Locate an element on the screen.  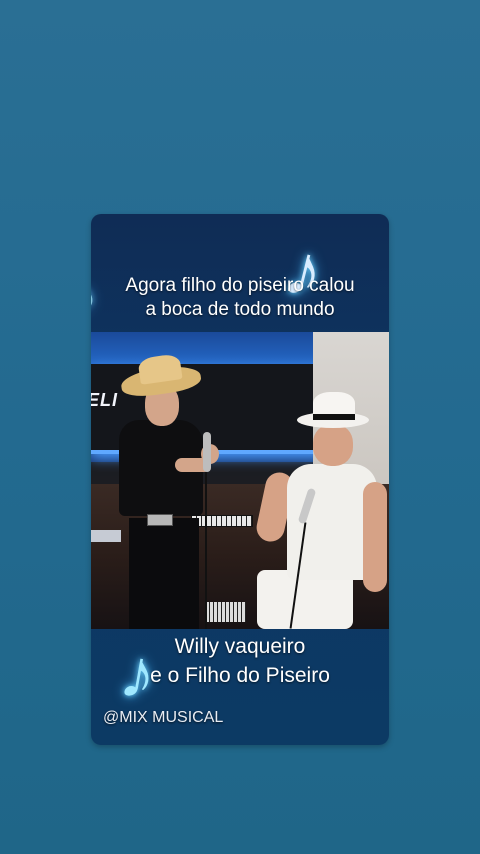
person-left-legs is located at coordinates (164, 573).